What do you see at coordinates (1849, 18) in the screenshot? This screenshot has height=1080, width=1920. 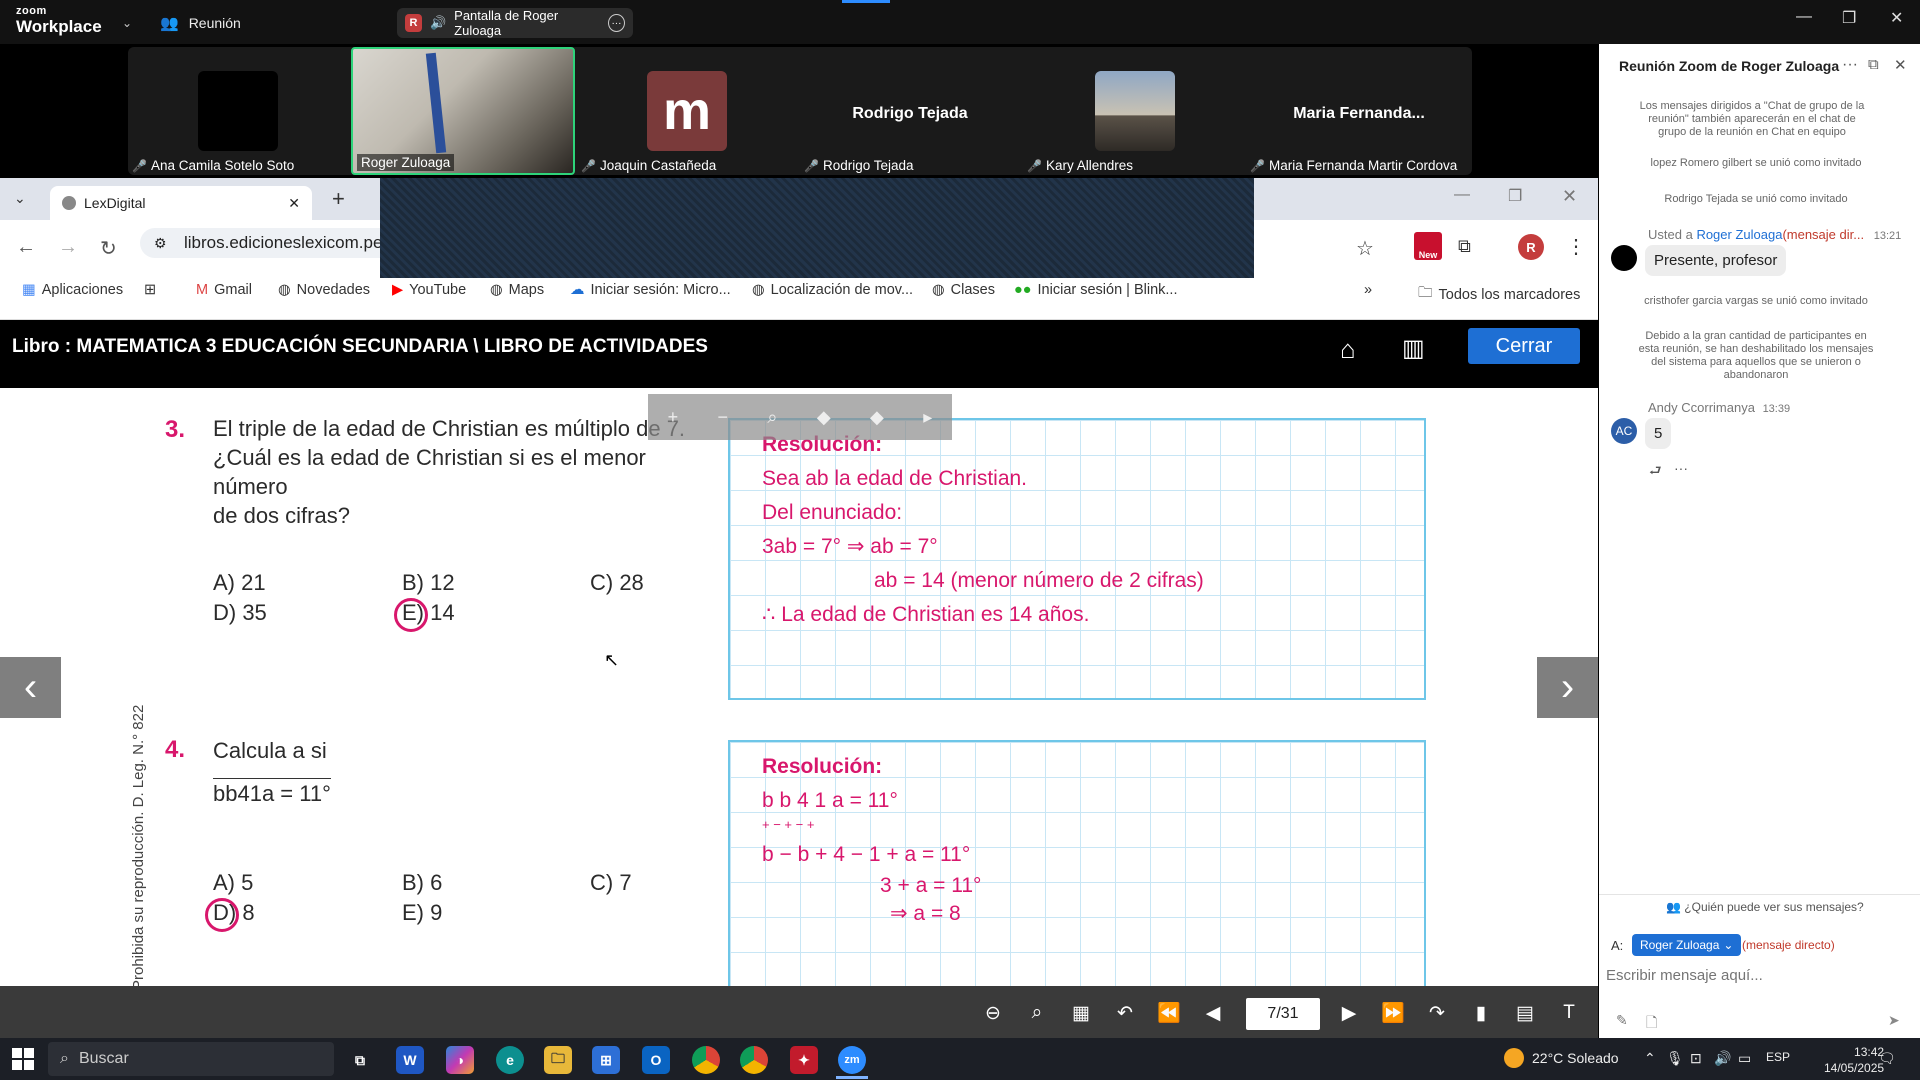 I see `restore-icon: ❐` at bounding box center [1849, 18].